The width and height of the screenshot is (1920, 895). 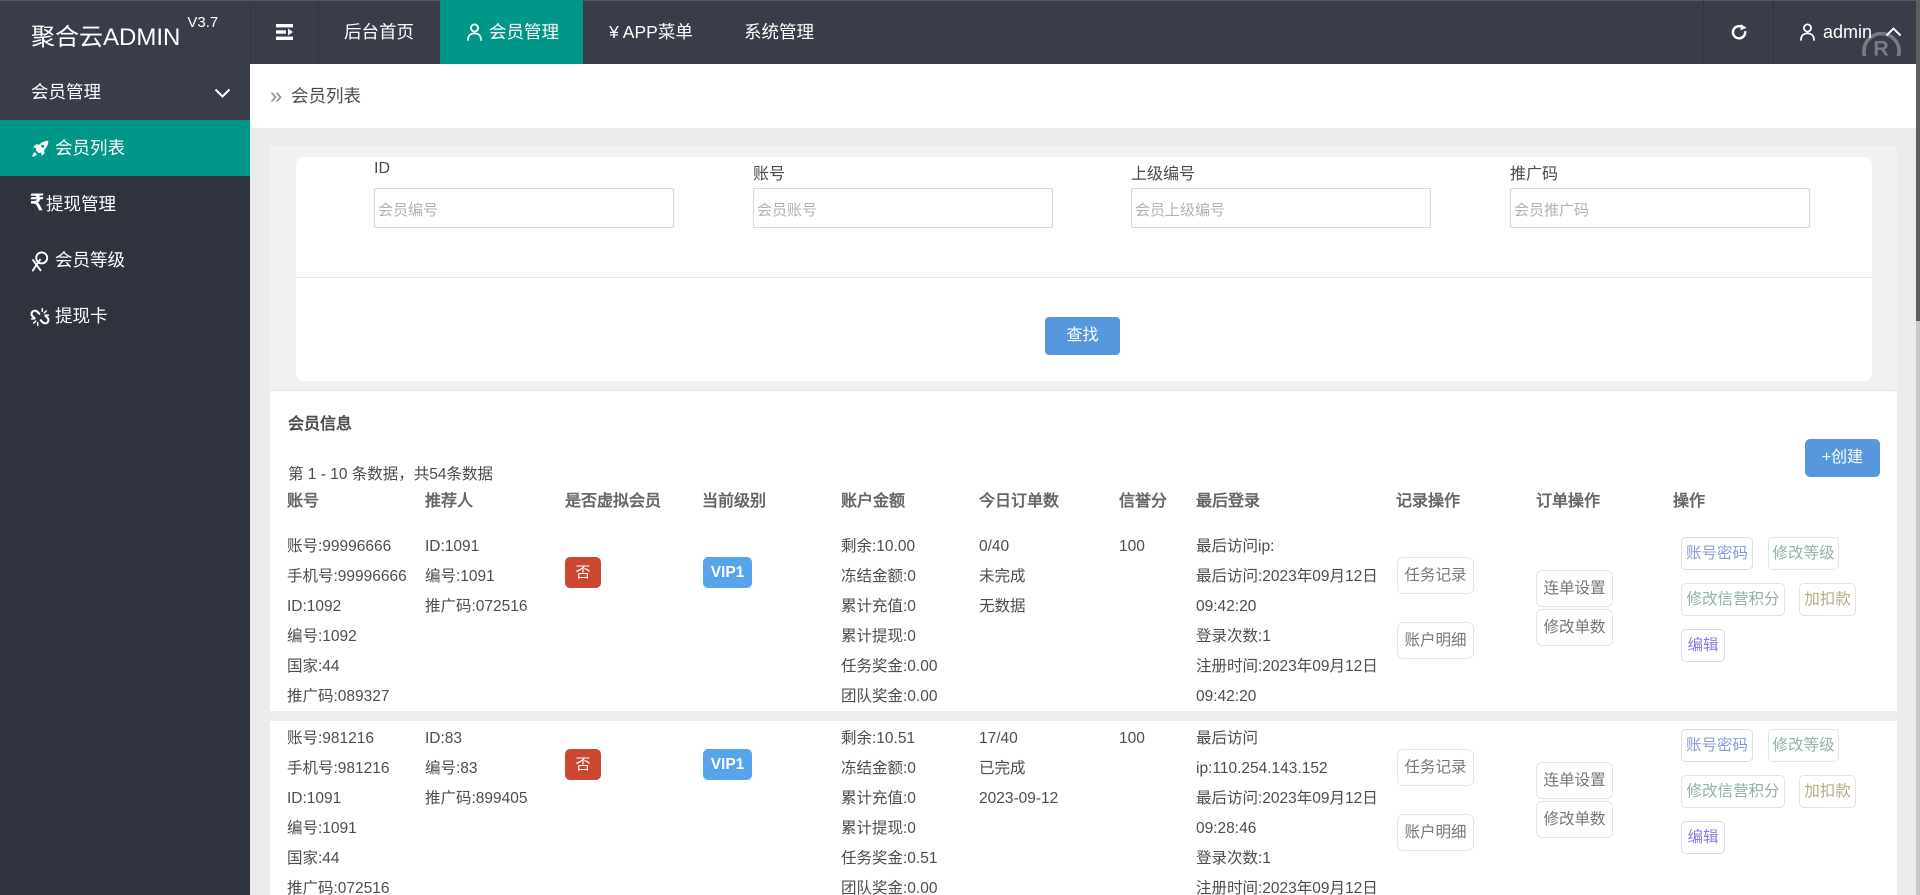 I want to click on svg-text: R, so click(x=1881, y=46).